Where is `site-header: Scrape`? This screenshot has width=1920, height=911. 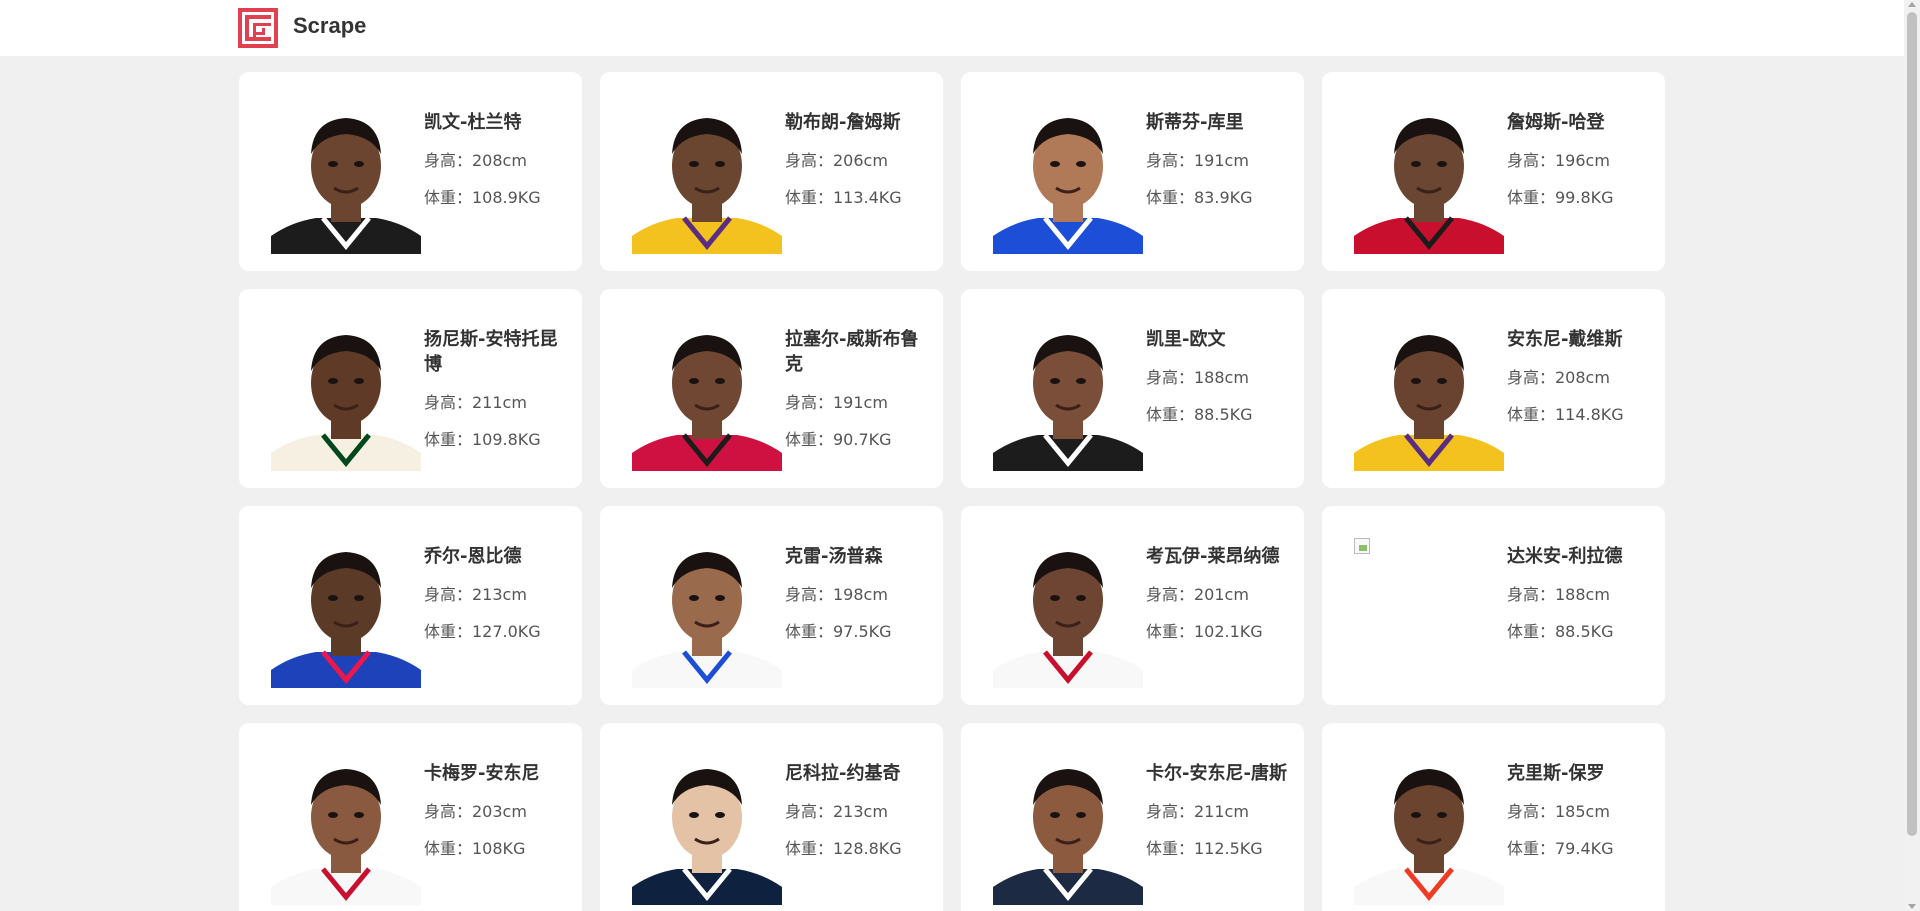
site-header: Scrape is located at coordinates (952, 28).